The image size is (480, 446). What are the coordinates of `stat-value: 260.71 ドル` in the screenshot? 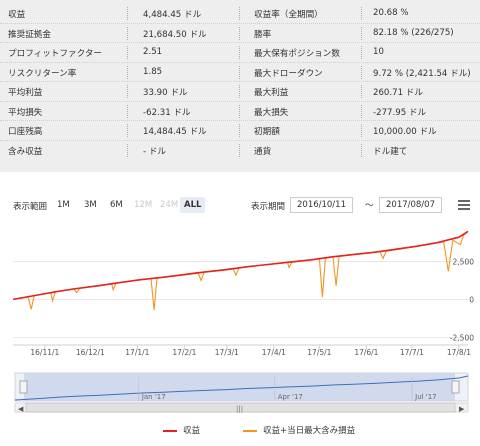 It's located at (398, 93).